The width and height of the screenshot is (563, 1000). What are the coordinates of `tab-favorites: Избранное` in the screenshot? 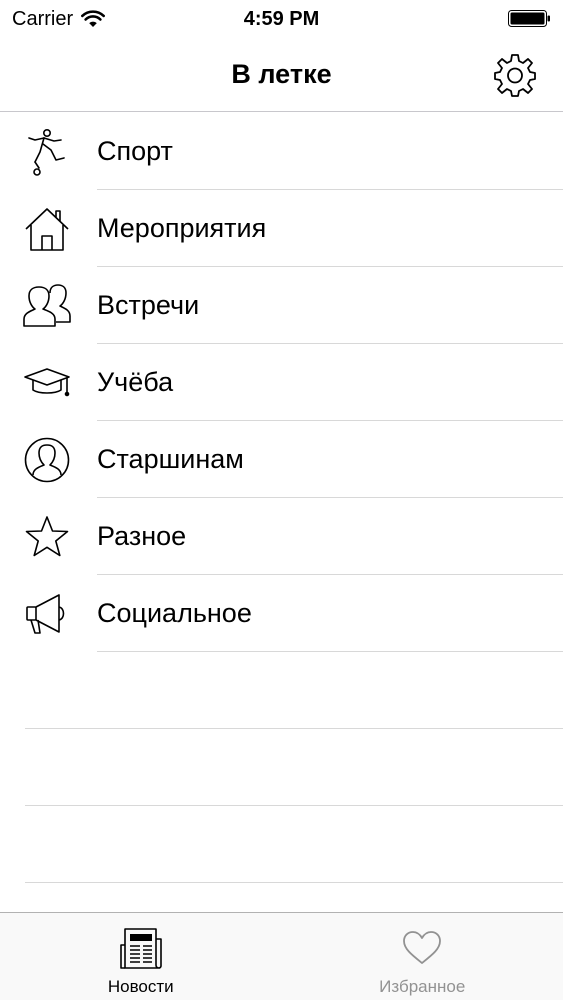 It's located at (422, 956).